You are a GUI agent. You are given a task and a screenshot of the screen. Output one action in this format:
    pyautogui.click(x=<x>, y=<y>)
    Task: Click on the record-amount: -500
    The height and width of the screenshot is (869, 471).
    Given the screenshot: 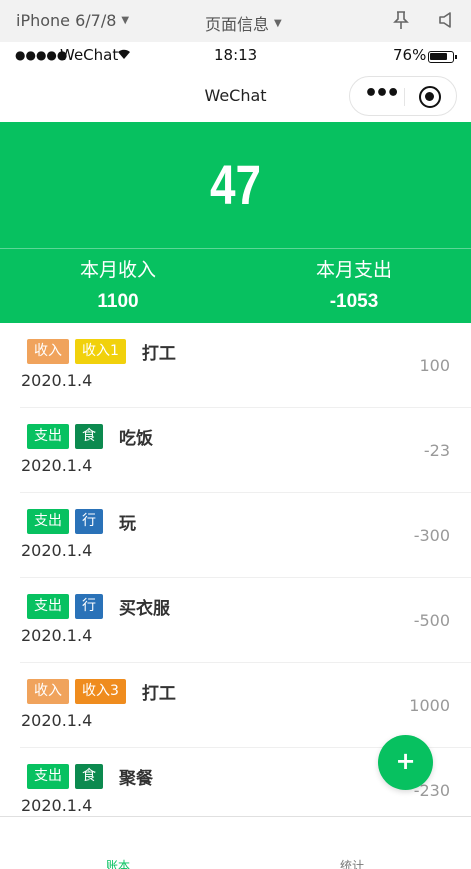 What is the action you would take?
    pyautogui.click(x=431, y=620)
    